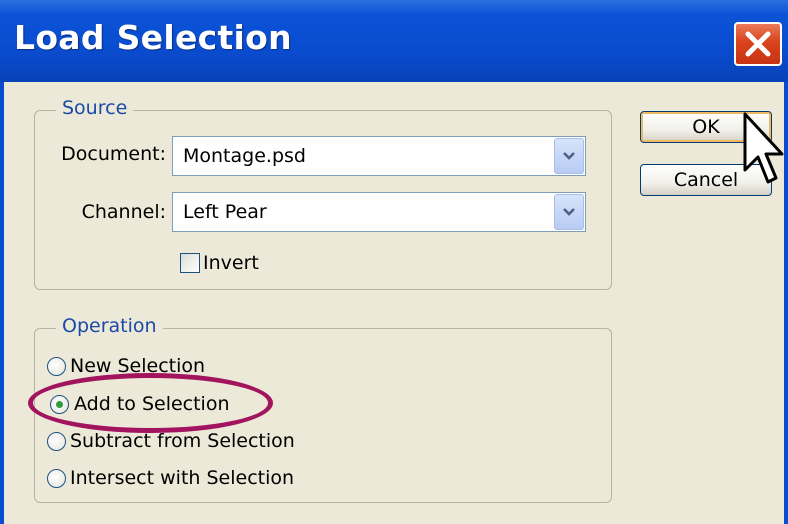  What do you see at coordinates (379, 156) in the screenshot?
I see `document-select: Montage.psd` at bounding box center [379, 156].